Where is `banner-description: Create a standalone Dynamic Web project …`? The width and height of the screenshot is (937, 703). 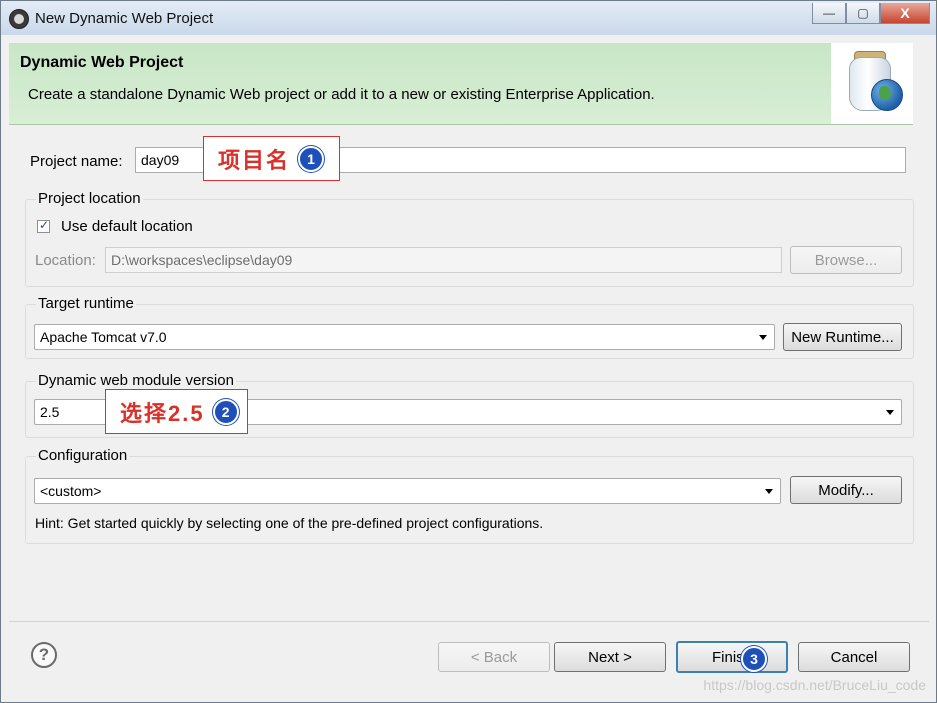 banner-description: Create a standalone Dynamic Web project … is located at coordinates (341, 94).